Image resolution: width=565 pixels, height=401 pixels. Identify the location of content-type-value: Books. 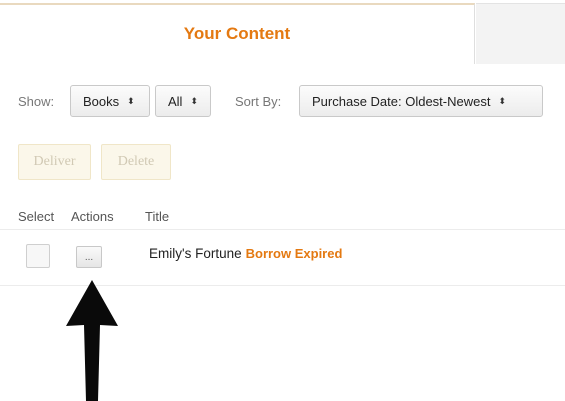
(101, 101).